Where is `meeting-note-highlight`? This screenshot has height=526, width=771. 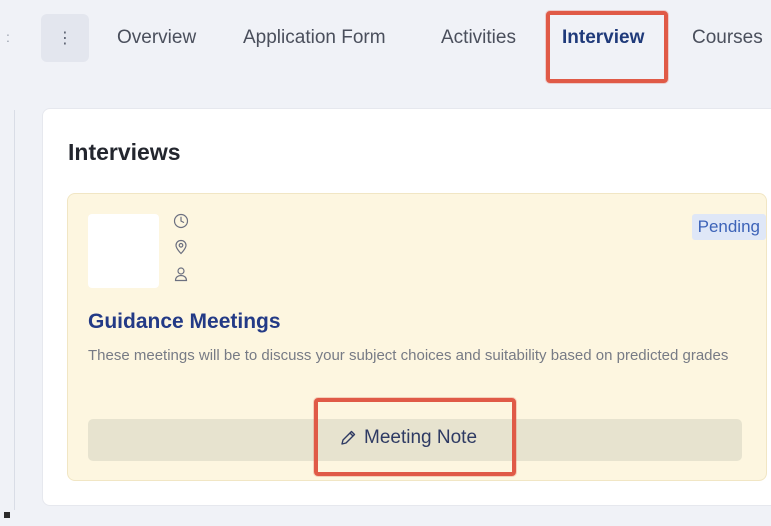
meeting-note-highlight is located at coordinates (415, 437).